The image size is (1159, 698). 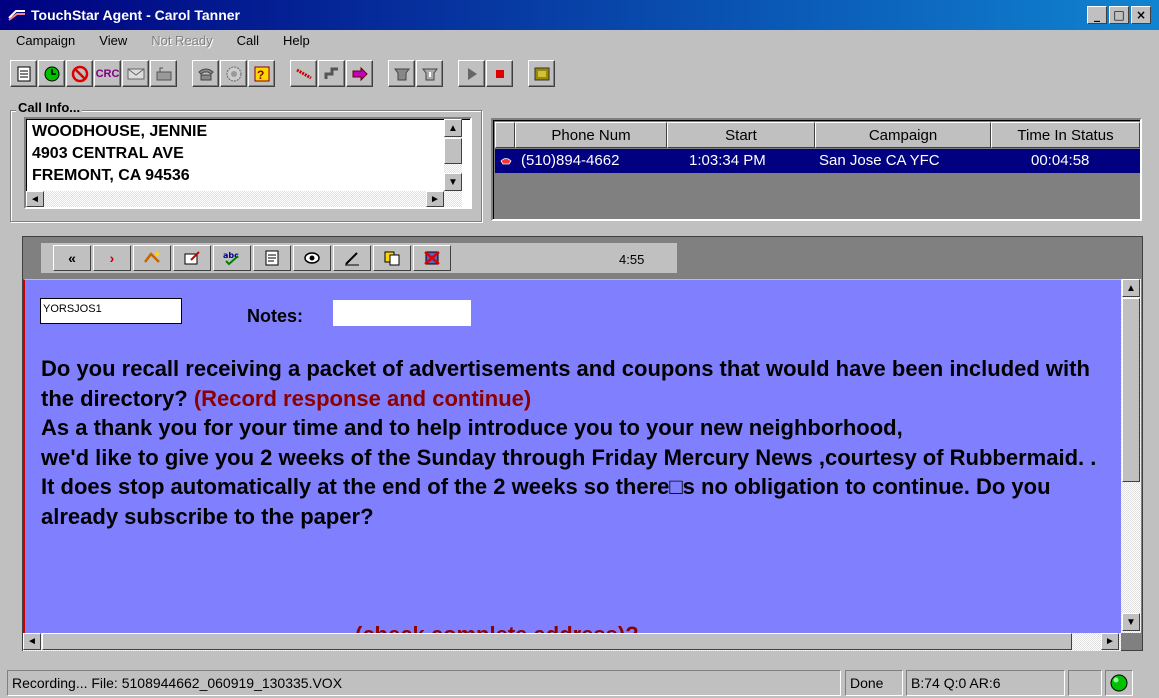 I want to click on back-button: «, so click(x=72, y=258).